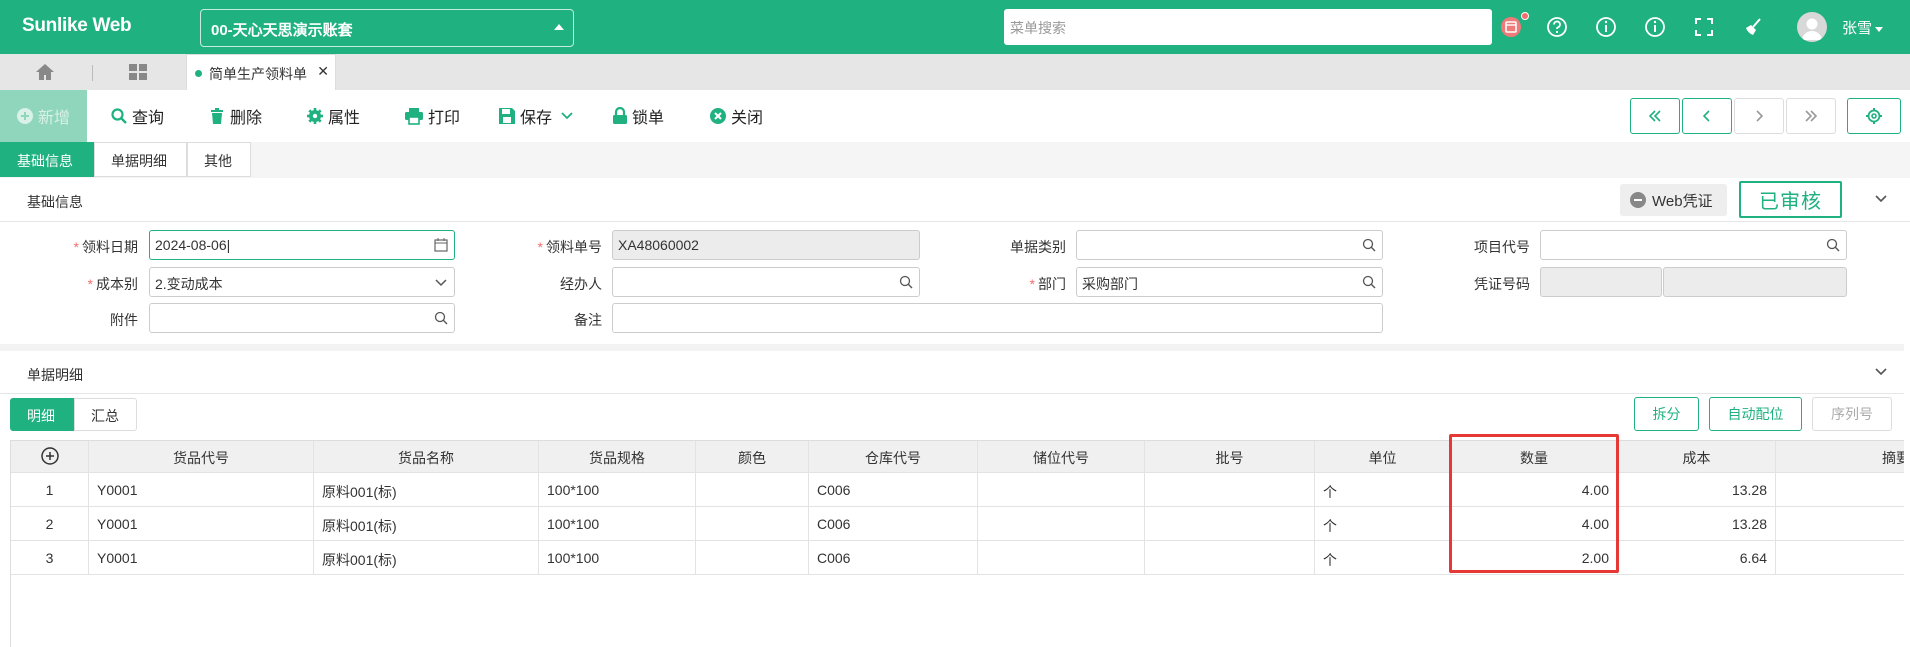 The width and height of the screenshot is (1910, 647). Describe the element at coordinates (766, 282) in the screenshot. I see `handler-field` at that location.